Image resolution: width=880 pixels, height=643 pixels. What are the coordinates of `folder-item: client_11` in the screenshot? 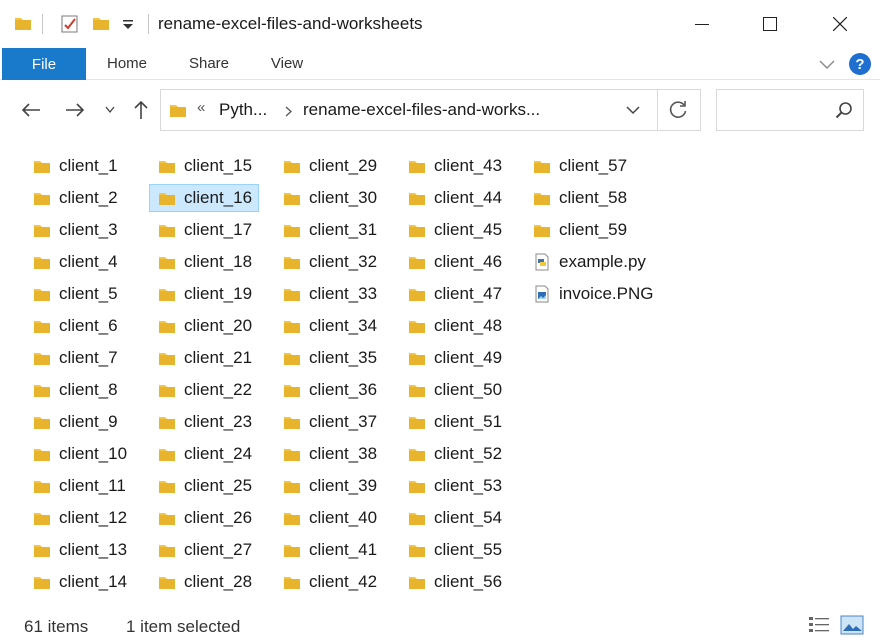 It's located at (79, 486).